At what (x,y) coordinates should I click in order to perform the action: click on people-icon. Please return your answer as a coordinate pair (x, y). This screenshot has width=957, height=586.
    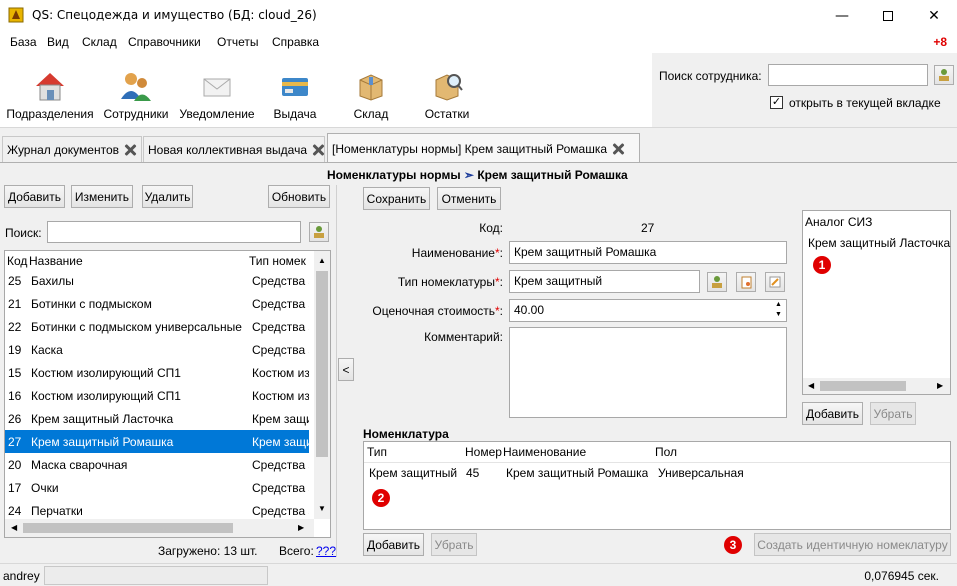
    Looking at the image, I should click on (136, 86).